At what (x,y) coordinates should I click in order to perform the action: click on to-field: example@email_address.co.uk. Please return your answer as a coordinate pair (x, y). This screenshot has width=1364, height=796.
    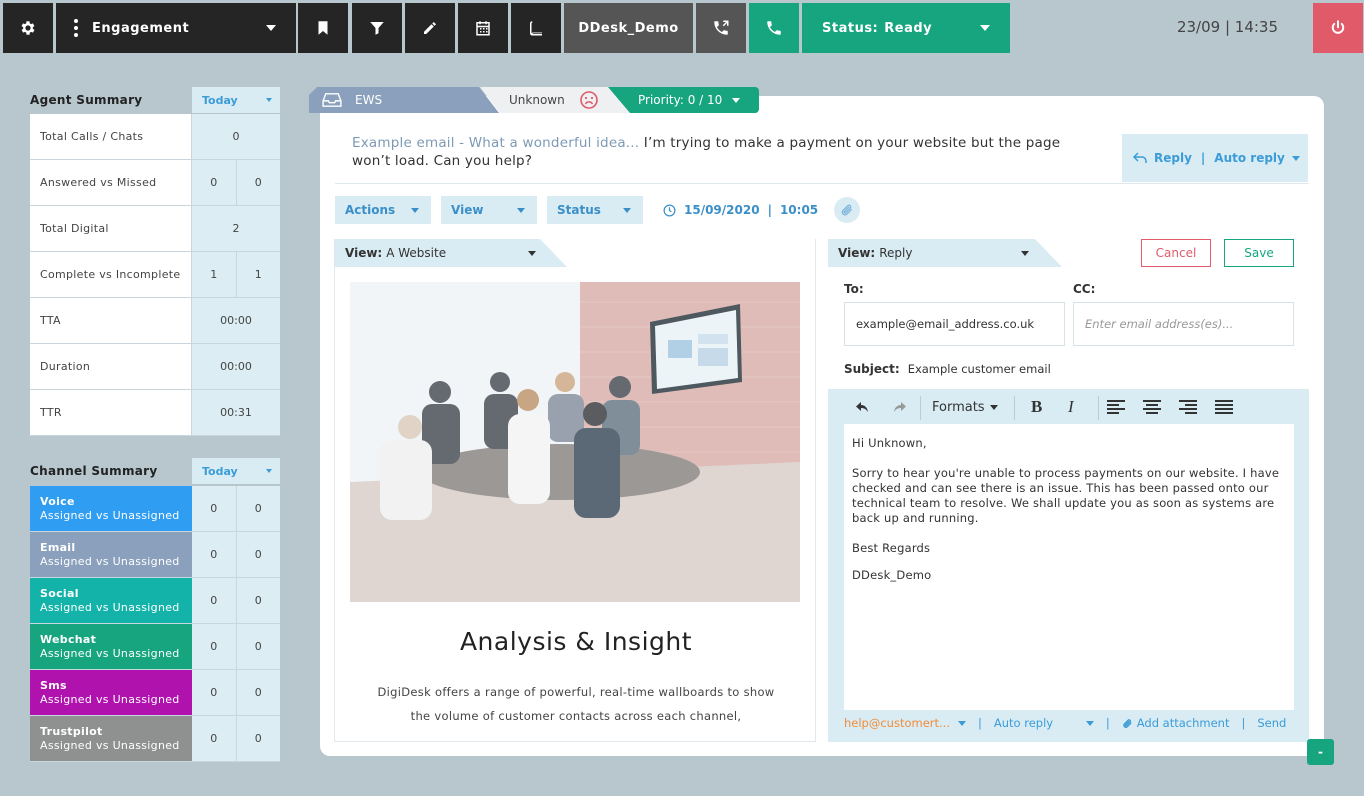
    Looking at the image, I should click on (954, 324).